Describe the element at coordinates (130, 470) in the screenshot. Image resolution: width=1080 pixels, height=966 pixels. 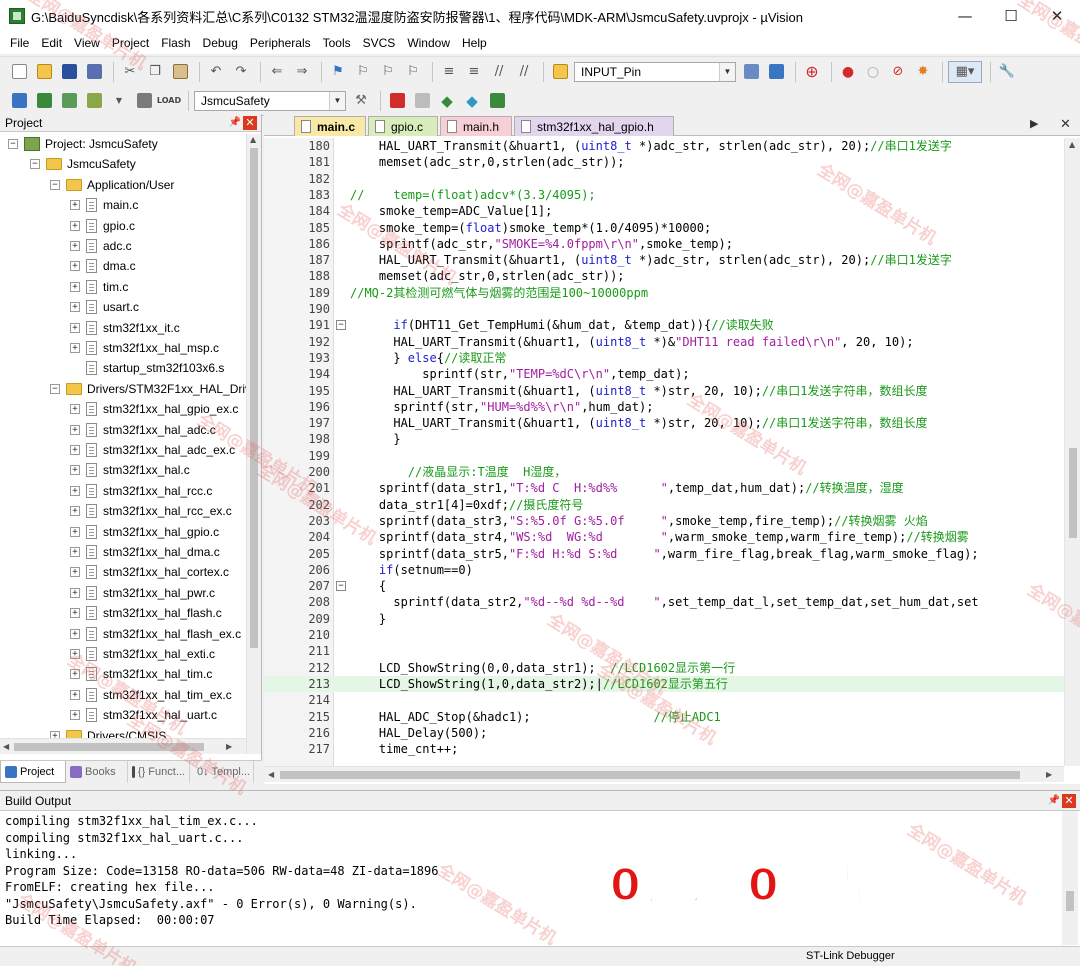
I see `tree-file-item: + stm32f1xx_hal.c` at that location.